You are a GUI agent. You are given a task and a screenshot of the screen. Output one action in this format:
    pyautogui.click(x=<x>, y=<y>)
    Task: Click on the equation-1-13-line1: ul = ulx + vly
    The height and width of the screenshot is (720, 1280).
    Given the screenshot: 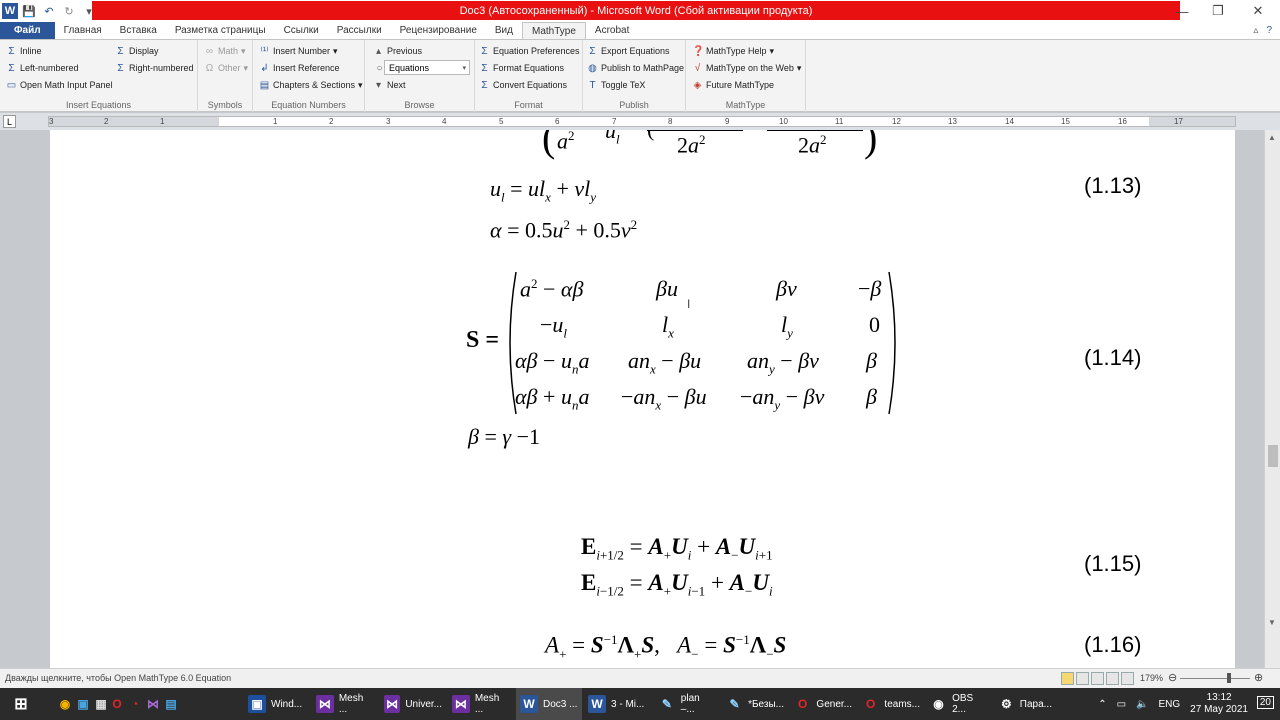 What is the action you would take?
    pyautogui.click(x=543, y=190)
    